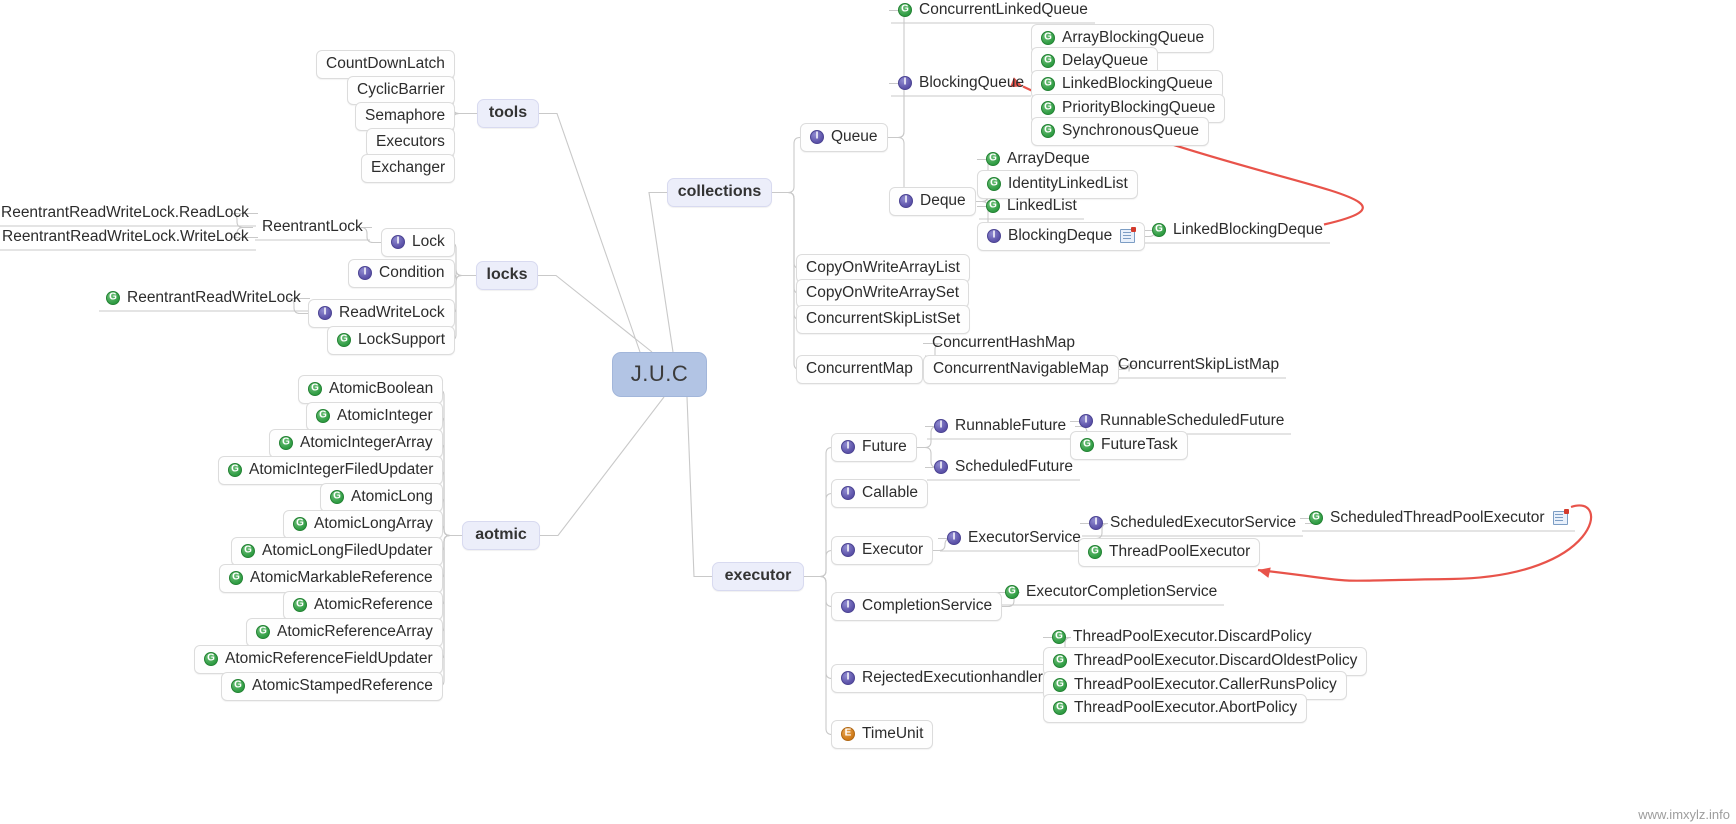  I want to click on node-readwritelock: I ReadWriteLock, so click(381, 313).